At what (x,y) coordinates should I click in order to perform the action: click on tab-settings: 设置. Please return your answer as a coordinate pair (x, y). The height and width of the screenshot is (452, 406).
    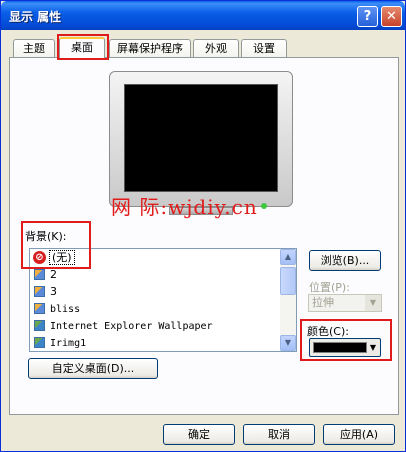
    Looking at the image, I should click on (264, 48).